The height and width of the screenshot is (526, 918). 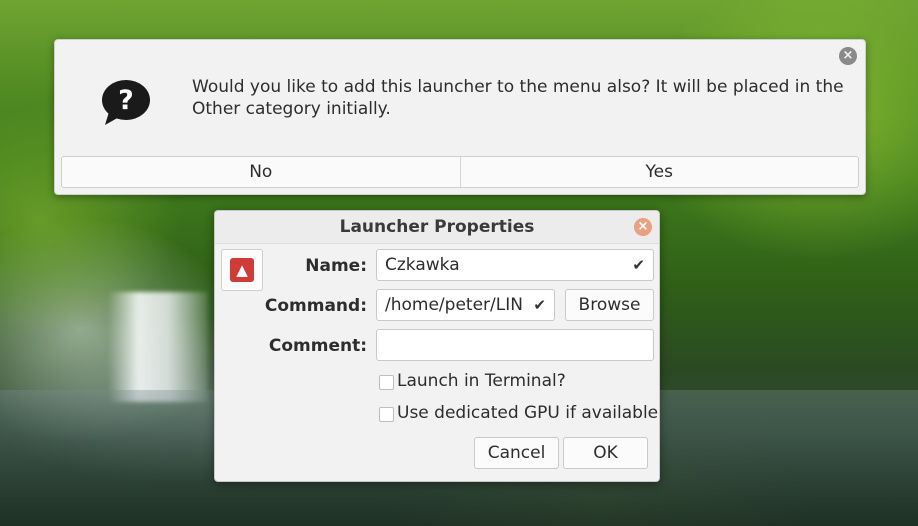 I want to click on rocket-app-icon: ▲, so click(x=242, y=270).